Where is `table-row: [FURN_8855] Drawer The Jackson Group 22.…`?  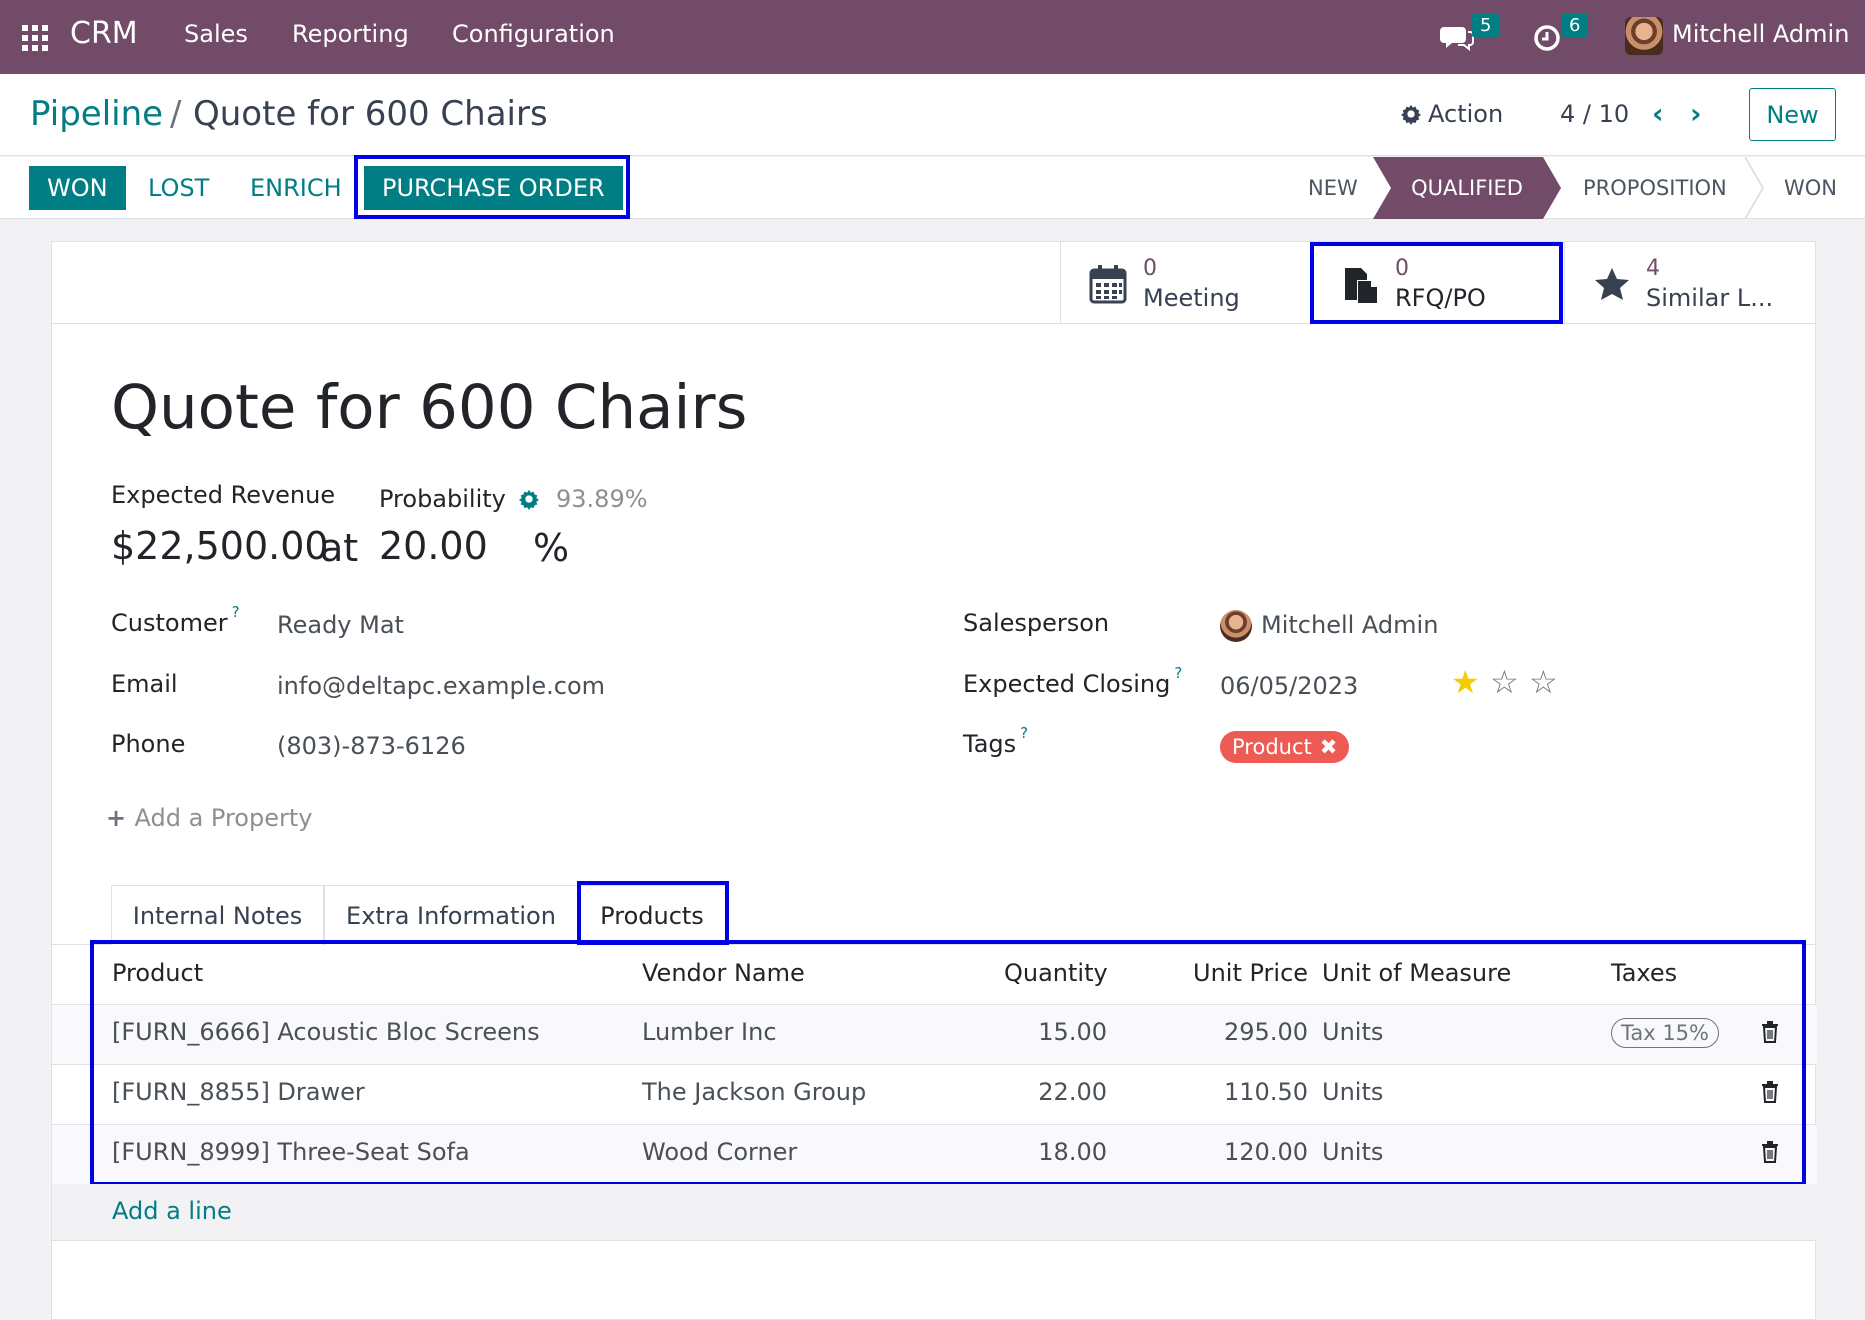 table-row: [FURN_8855] Drawer The Jackson Group 22.… is located at coordinates (934, 1095).